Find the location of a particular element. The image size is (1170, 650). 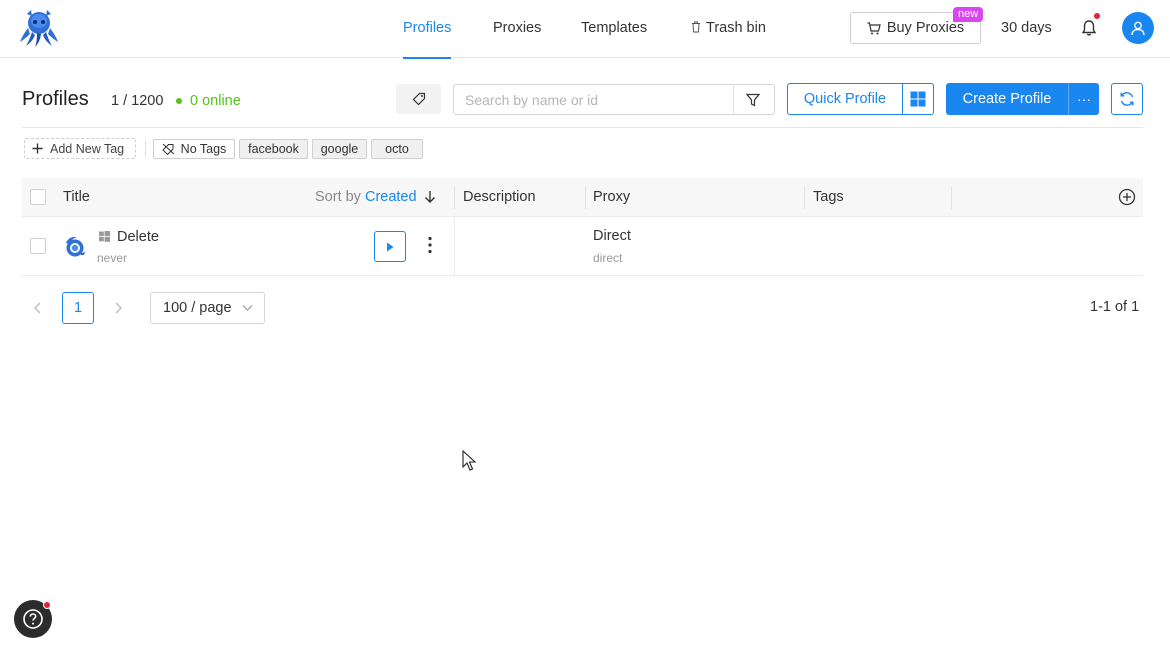

user-icon is located at coordinates (1138, 28).